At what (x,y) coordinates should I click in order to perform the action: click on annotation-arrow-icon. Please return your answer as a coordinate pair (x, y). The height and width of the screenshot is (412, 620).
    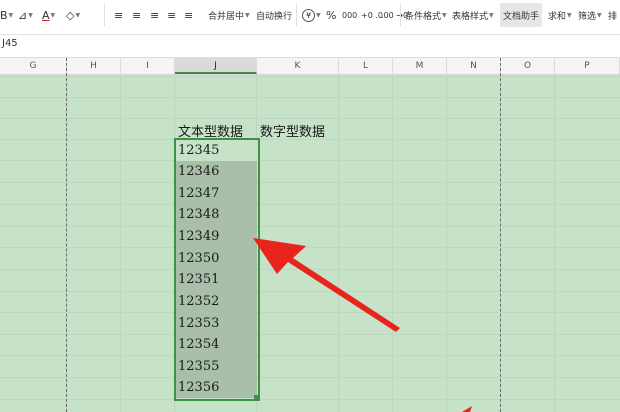
    Looking at the image, I should click on (362, 325).